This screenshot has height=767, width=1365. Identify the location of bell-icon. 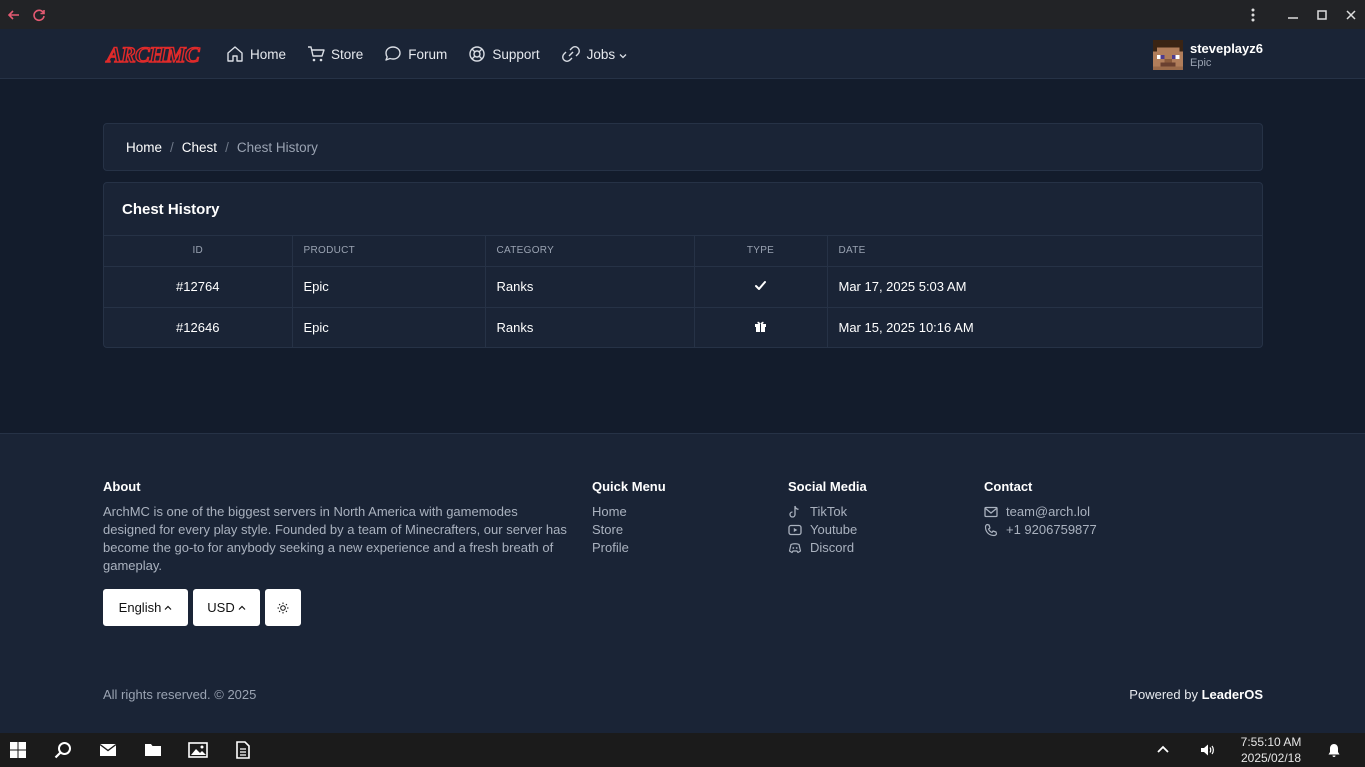
(1334, 750).